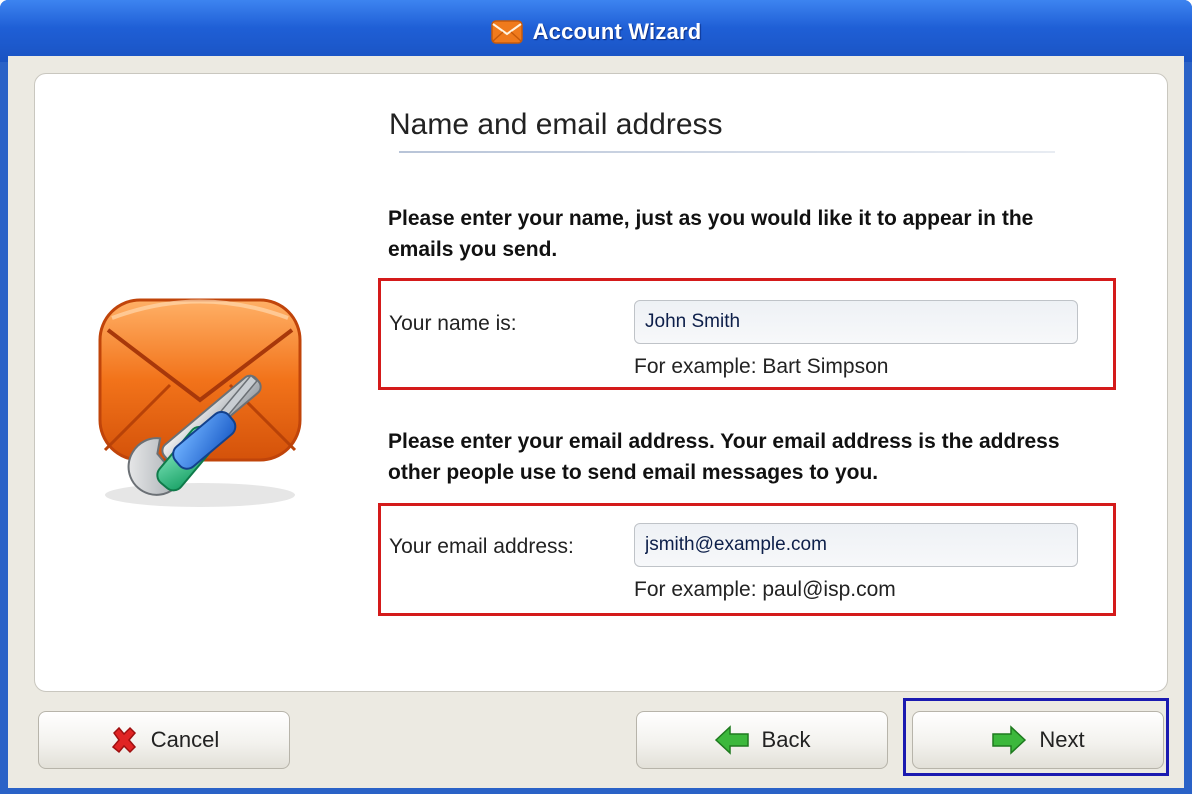  I want to click on cancel-label: Cancel, so click(185, 739).